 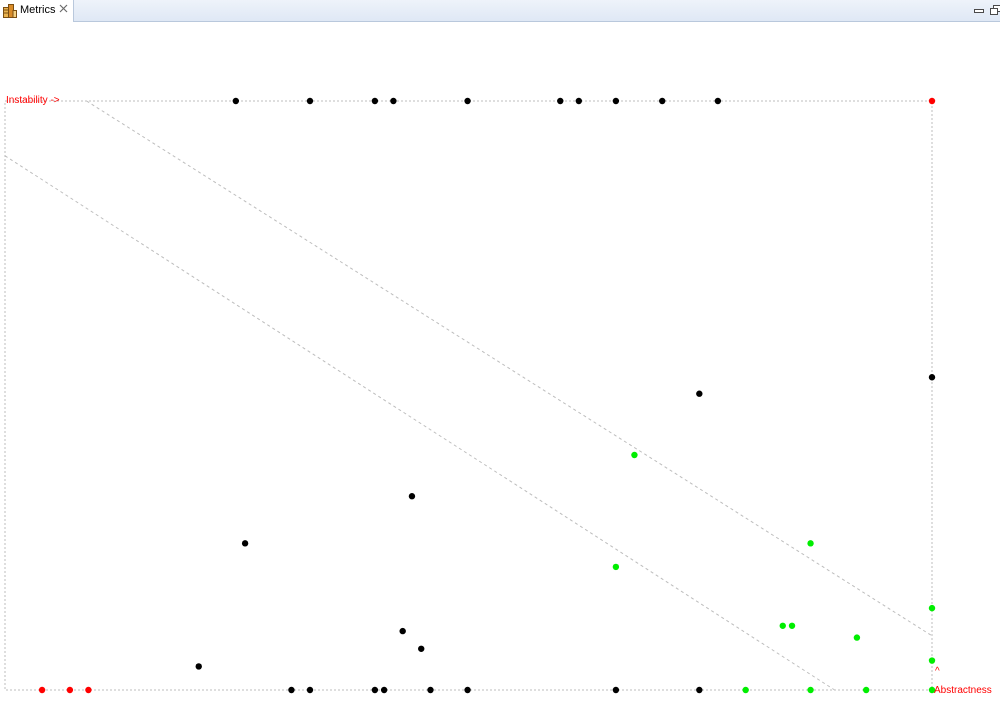 I want to click on x-axis-label: Instability ->, so click(x=33, y=100).